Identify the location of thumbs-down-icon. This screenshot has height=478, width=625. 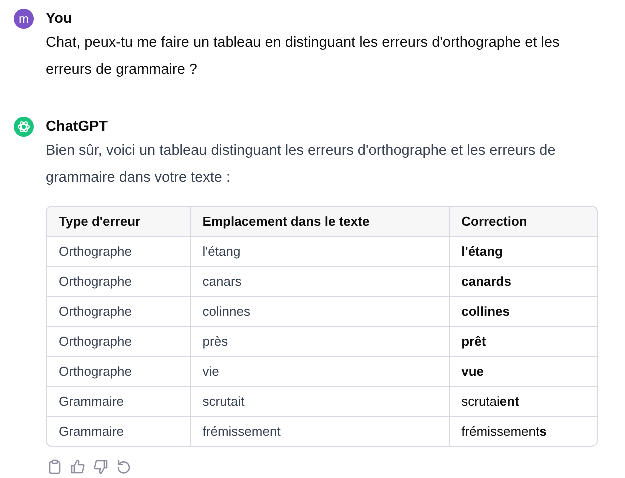
(101, 467).